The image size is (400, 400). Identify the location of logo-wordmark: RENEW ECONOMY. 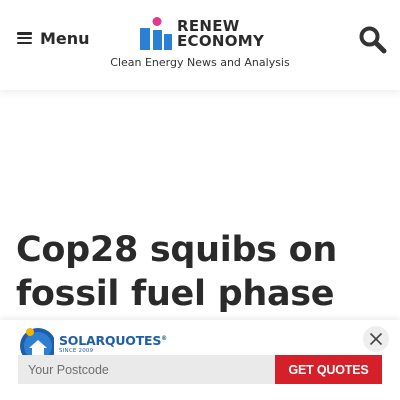
(220, 33).